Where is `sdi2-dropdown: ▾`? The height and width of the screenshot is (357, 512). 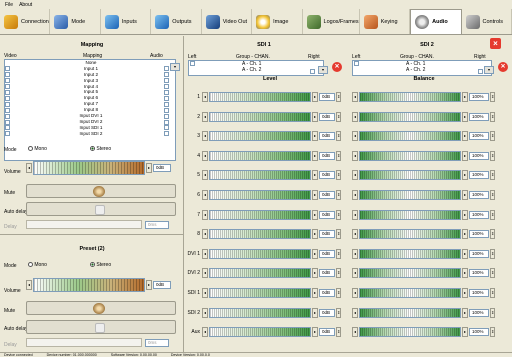 sdi2-dropdown: ▾ is located at coordinates (489, 70).